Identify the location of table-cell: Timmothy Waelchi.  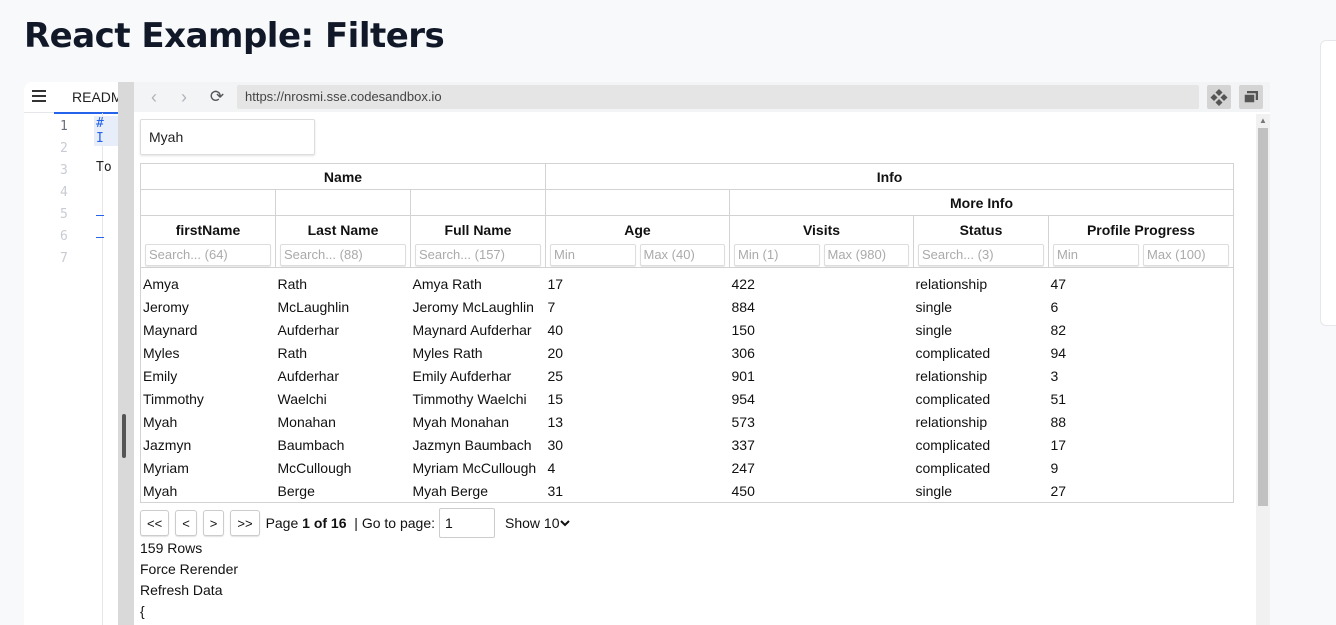
(469, 398).